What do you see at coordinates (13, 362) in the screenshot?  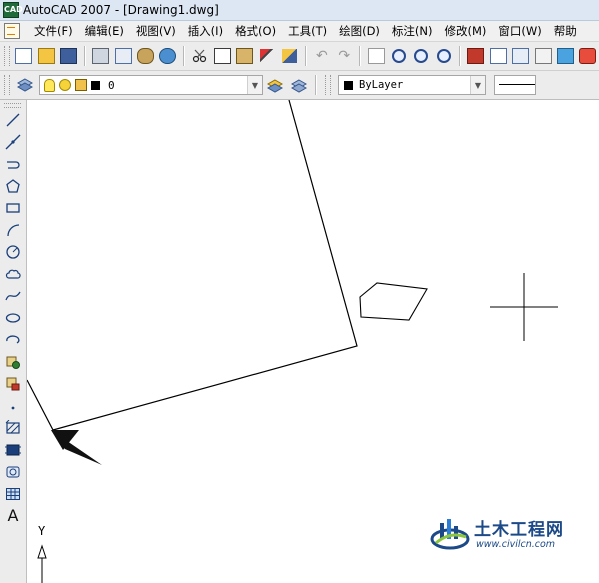 I see `insert-block-button` at bounding box center [13, 362].